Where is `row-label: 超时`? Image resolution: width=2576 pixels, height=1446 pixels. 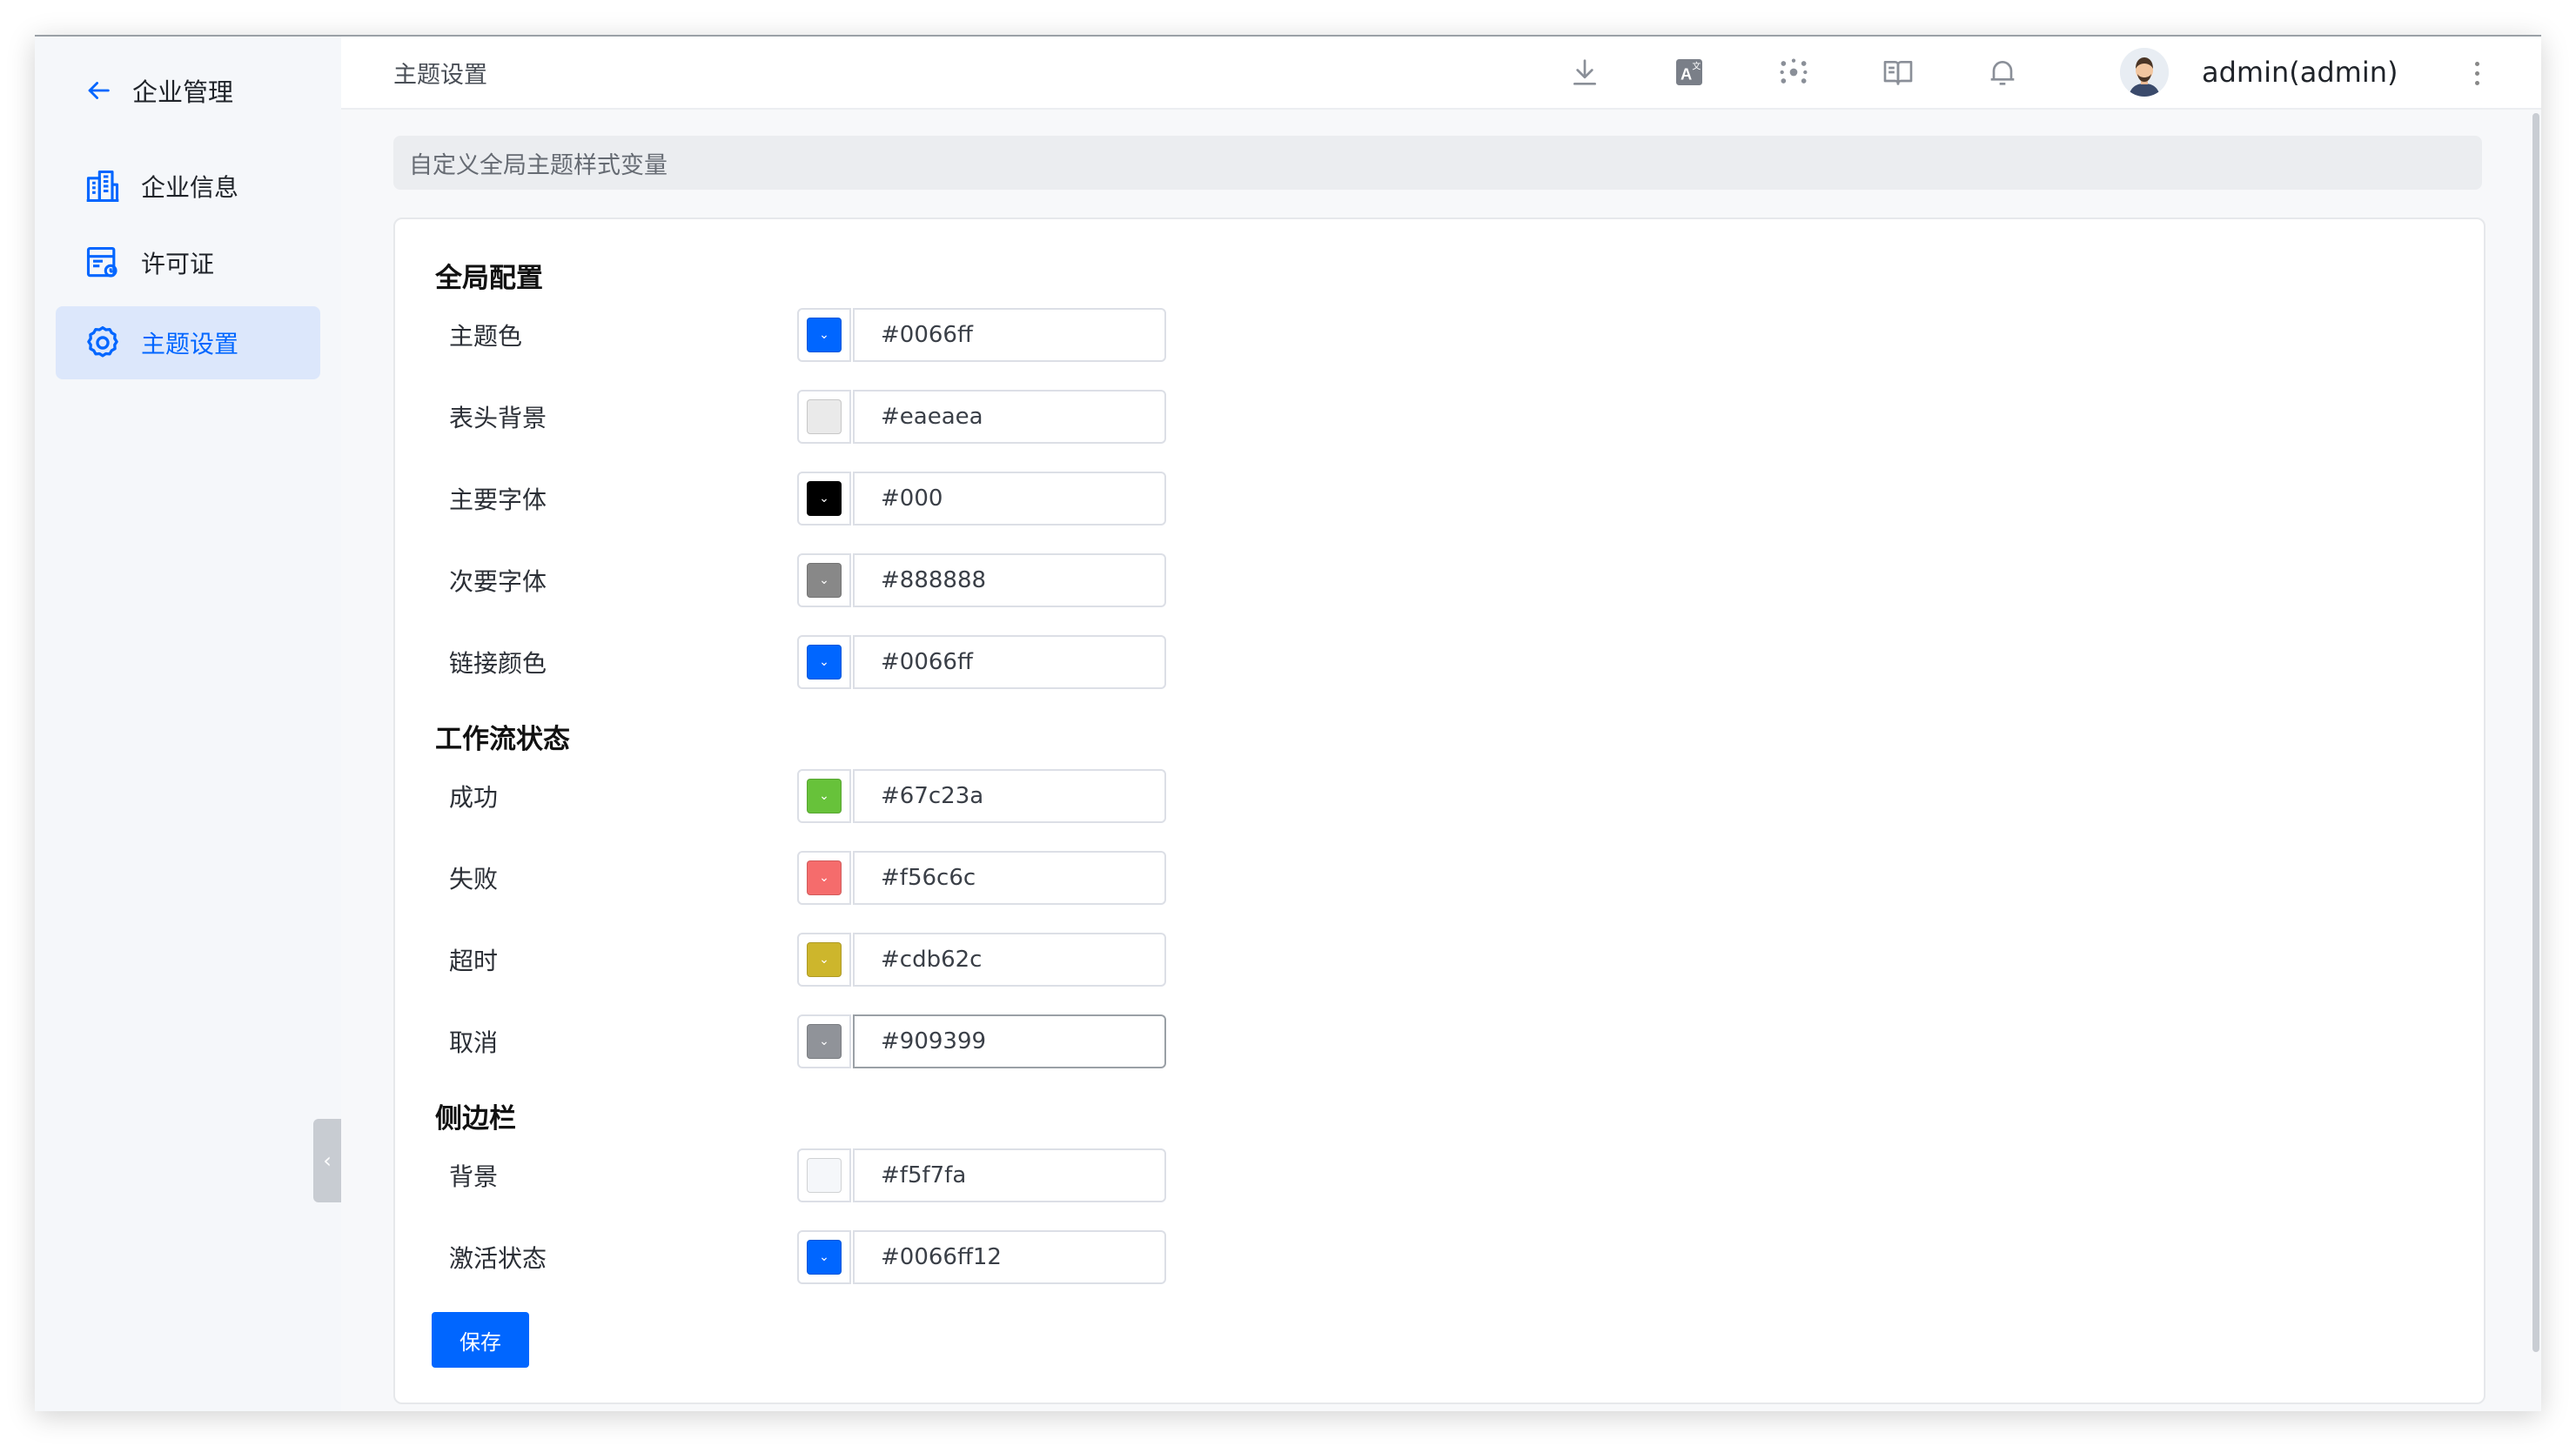
row-label: 超时 is located at coordinates (474, 961).